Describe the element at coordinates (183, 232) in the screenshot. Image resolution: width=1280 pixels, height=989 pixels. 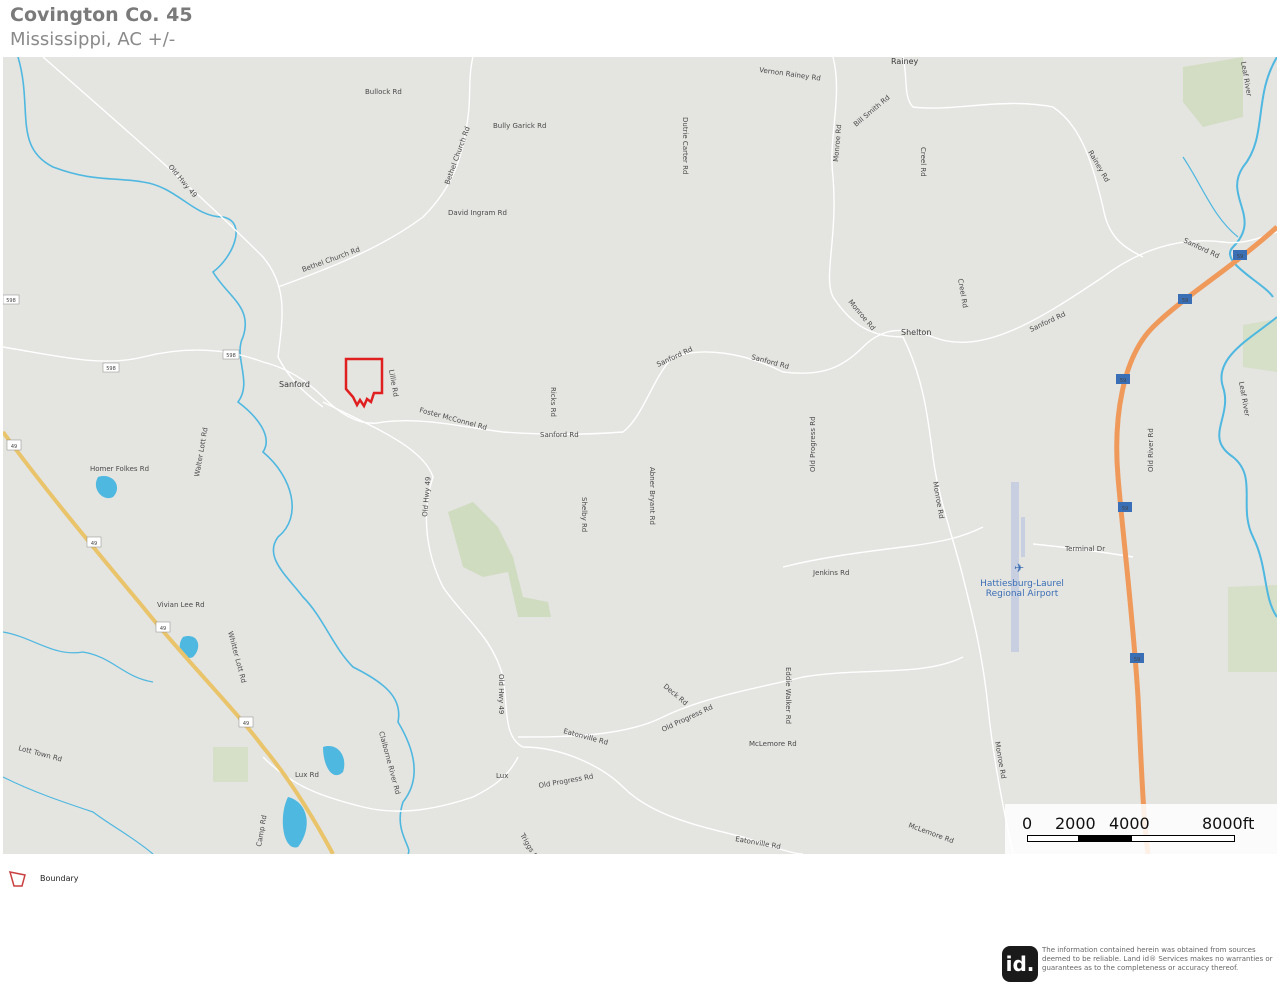
I see `road-old-hwy-49-north` at that location.